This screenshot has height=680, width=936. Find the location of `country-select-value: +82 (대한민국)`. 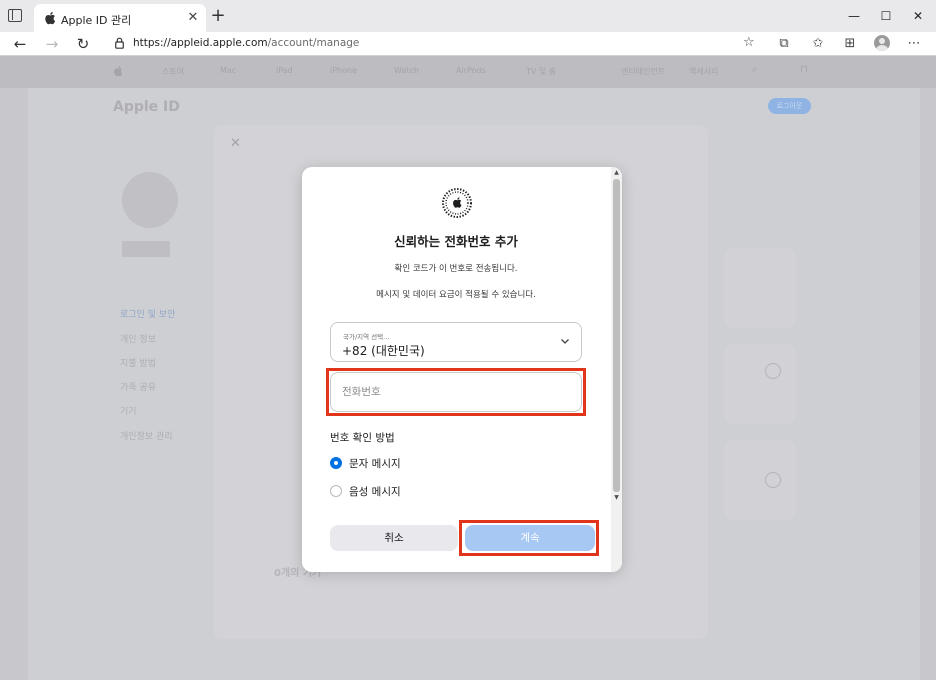

country-select-value: +82 (대한민국) is located at coordinates (383, 351).